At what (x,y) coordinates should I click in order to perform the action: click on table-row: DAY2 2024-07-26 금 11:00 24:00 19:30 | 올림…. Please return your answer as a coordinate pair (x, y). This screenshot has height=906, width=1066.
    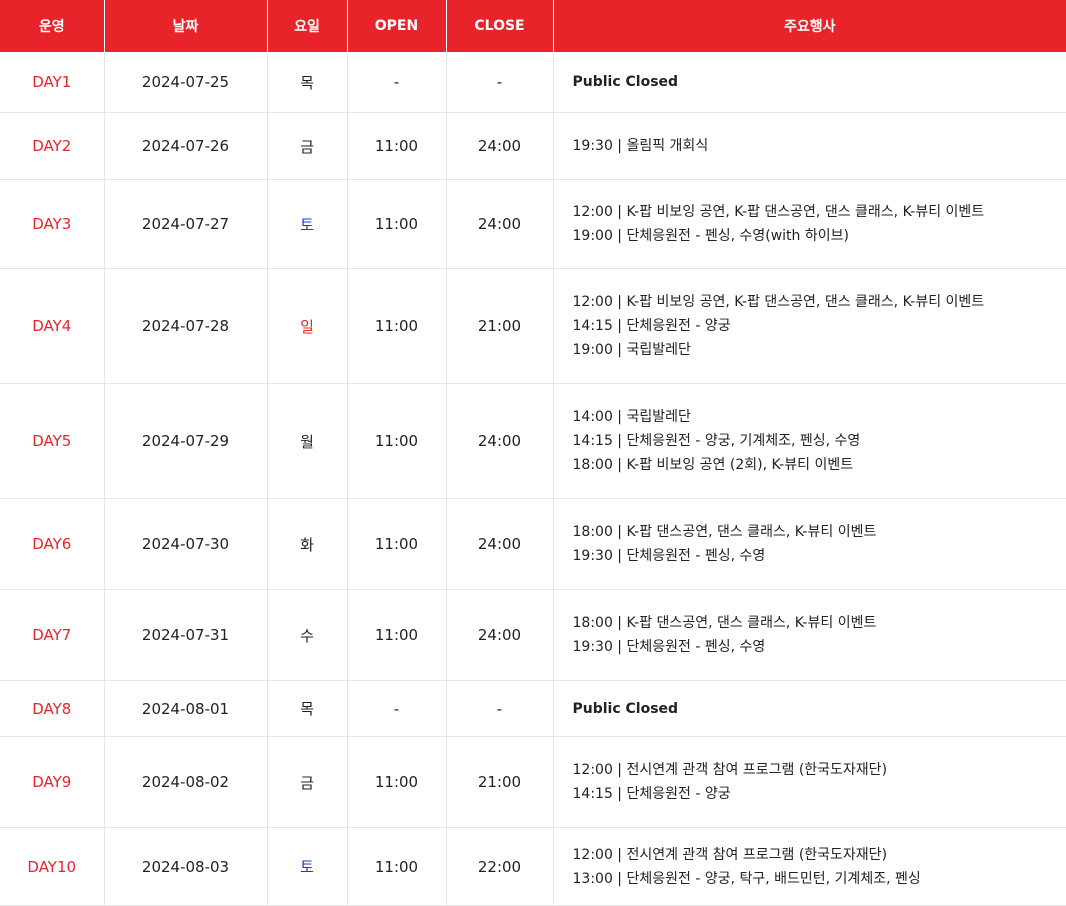
    Looking at the image, I should click on (533, 146).